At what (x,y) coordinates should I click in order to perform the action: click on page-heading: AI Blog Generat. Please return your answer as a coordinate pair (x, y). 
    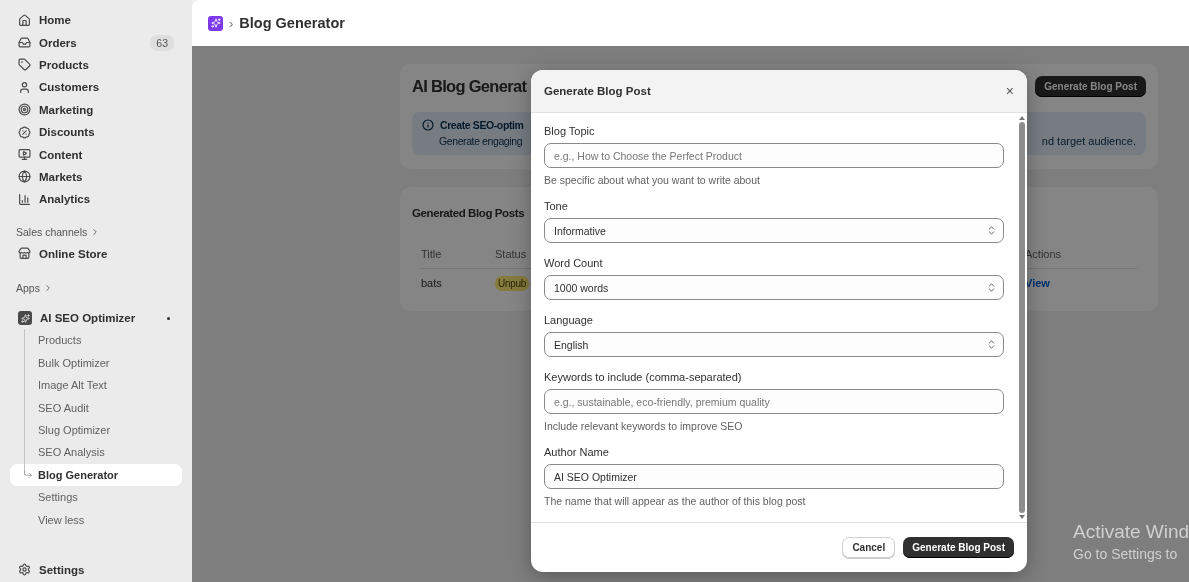
    Looking at the image, I should click on (469, 86).